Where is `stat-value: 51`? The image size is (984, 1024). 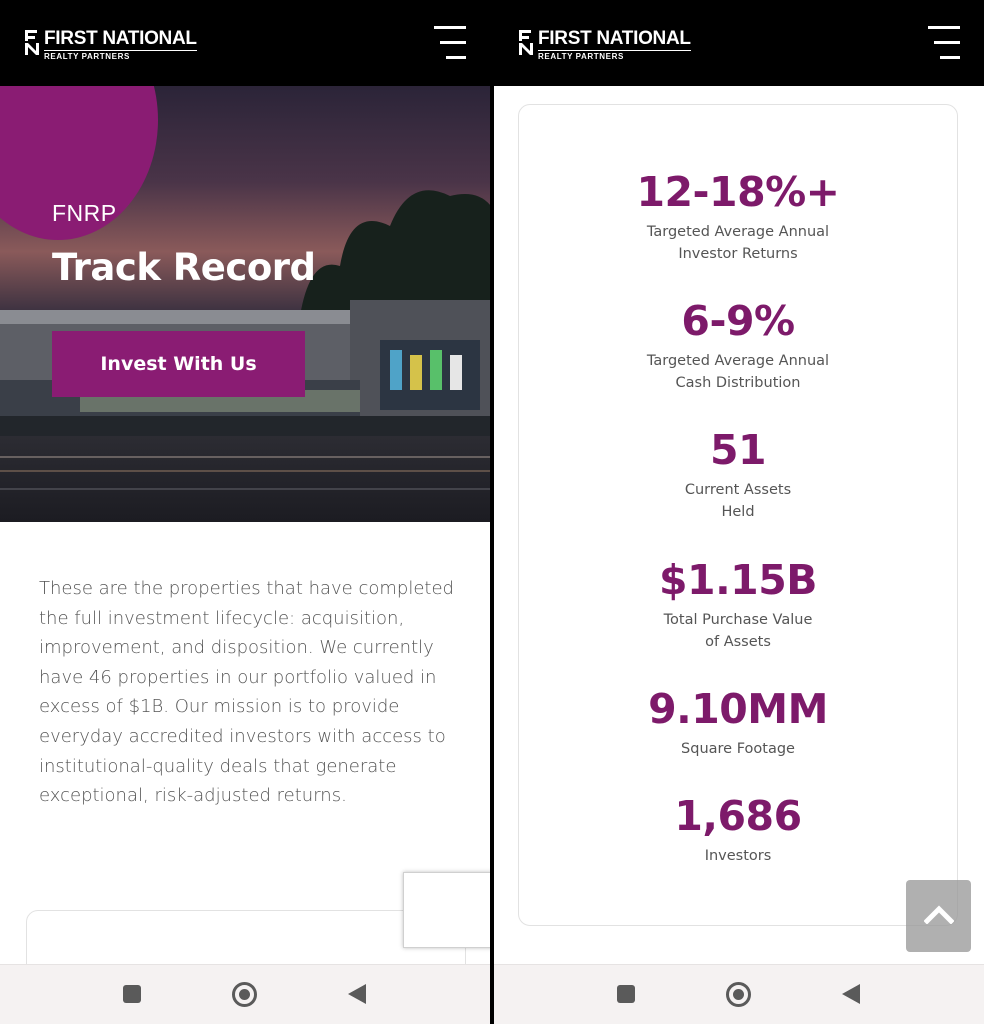
stat-value: 51 is located at coordinates (738, 450).